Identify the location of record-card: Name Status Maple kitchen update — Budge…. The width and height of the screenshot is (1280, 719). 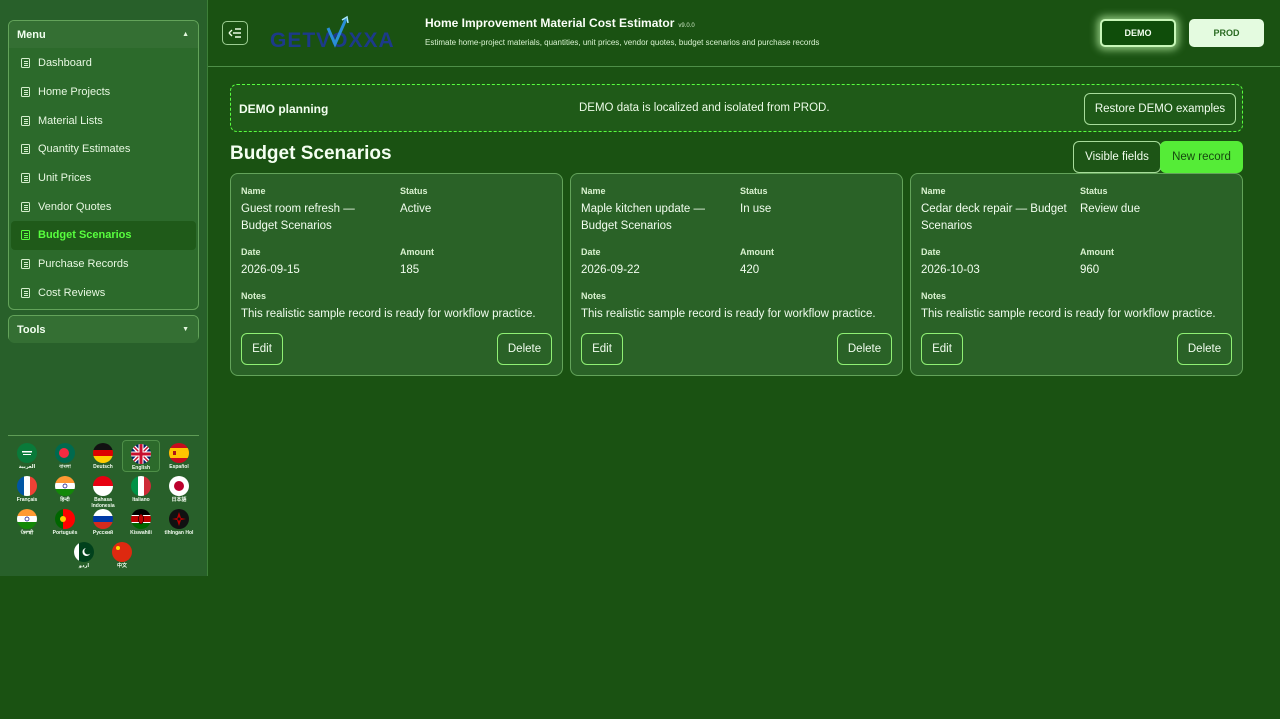
(736, 274).